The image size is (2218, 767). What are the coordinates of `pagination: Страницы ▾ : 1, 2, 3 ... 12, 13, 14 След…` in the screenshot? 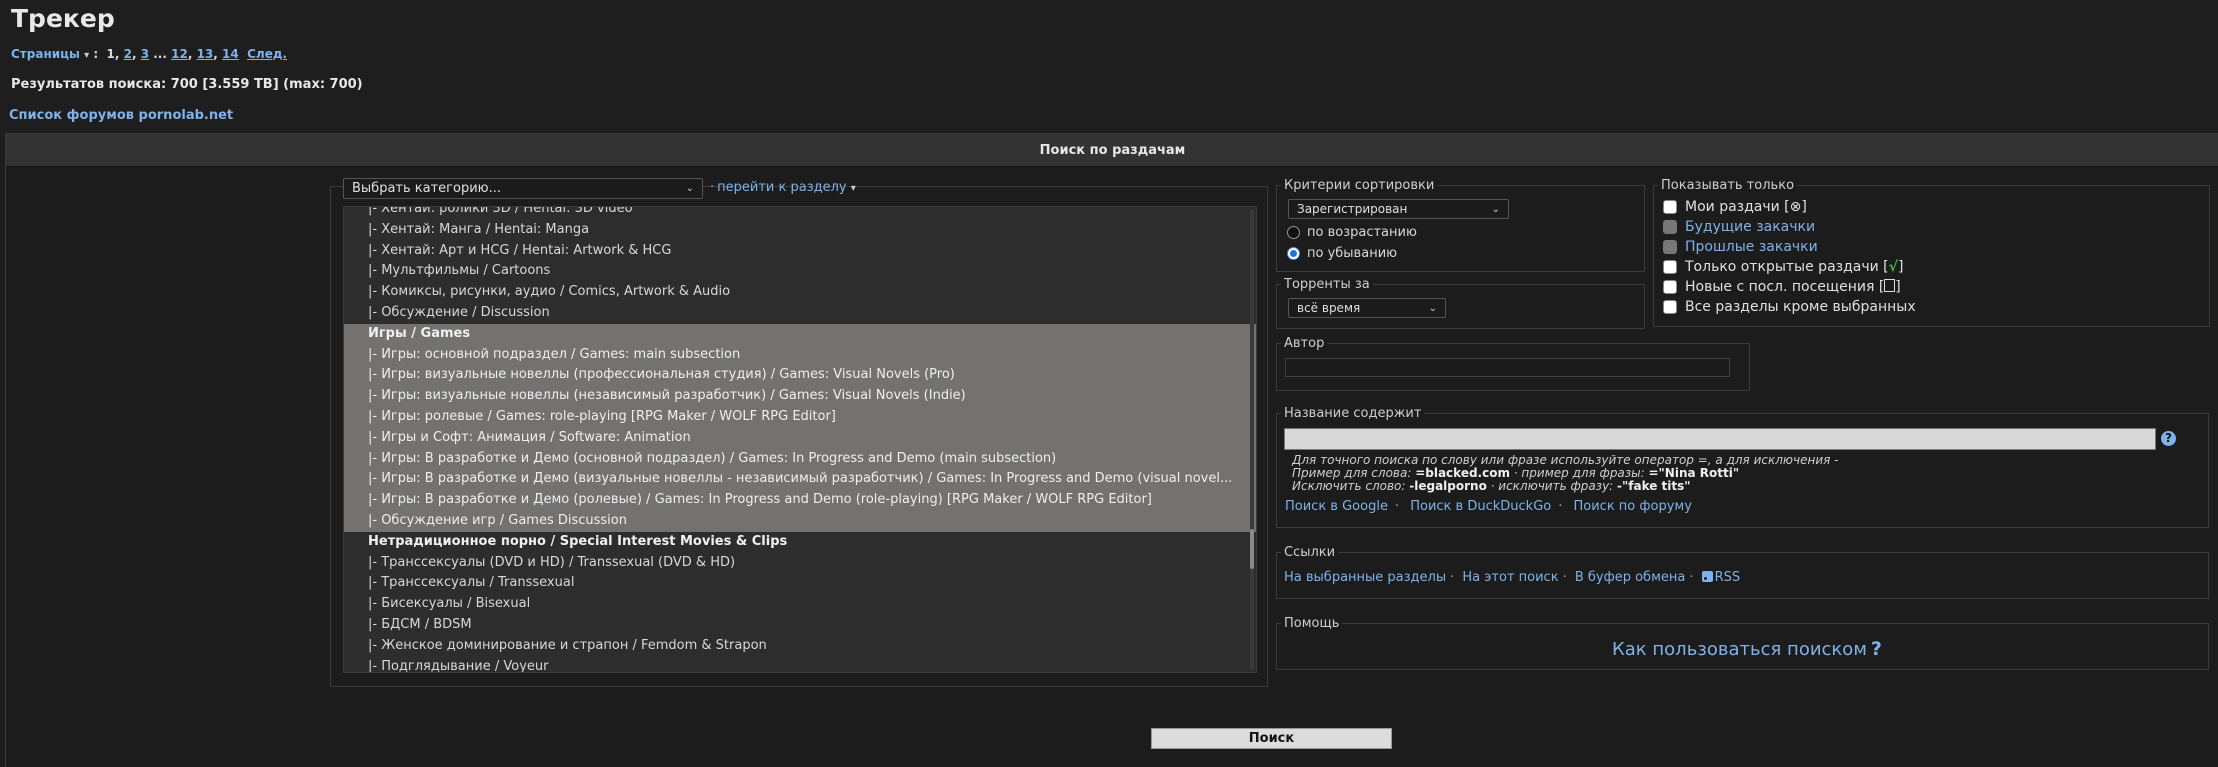 It's located at (149, 54).